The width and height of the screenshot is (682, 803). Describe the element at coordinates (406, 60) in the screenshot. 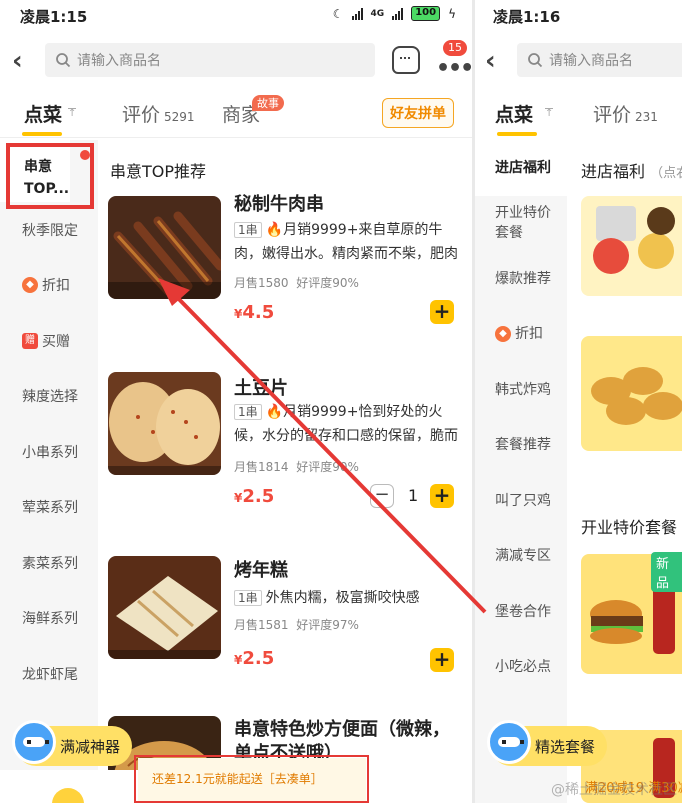

I see `customer-service-icon` at that location.